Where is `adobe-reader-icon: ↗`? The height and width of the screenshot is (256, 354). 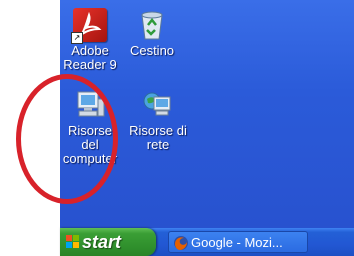 adobe-reader-icon: ↗ is located at coordinates (89, 26).